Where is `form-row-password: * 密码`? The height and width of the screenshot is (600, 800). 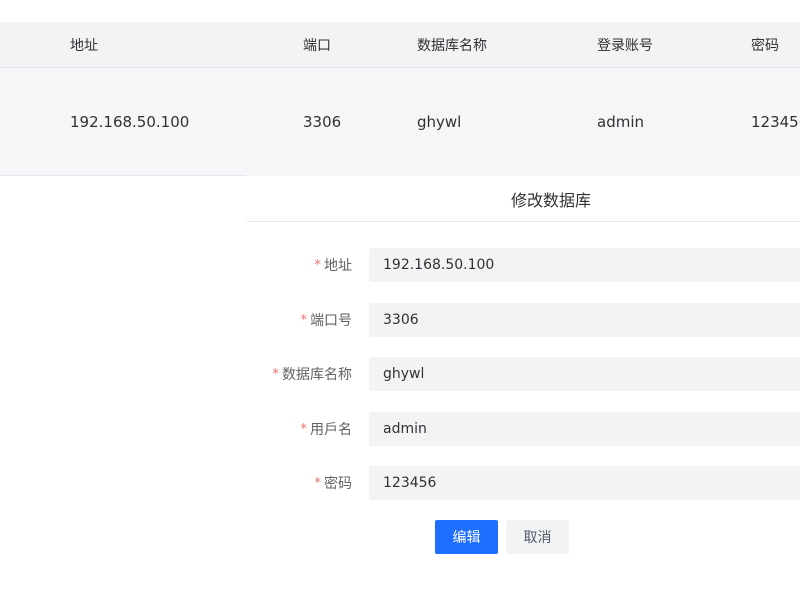 form-row-password: * 密码 is located at coordinates (523, 483).